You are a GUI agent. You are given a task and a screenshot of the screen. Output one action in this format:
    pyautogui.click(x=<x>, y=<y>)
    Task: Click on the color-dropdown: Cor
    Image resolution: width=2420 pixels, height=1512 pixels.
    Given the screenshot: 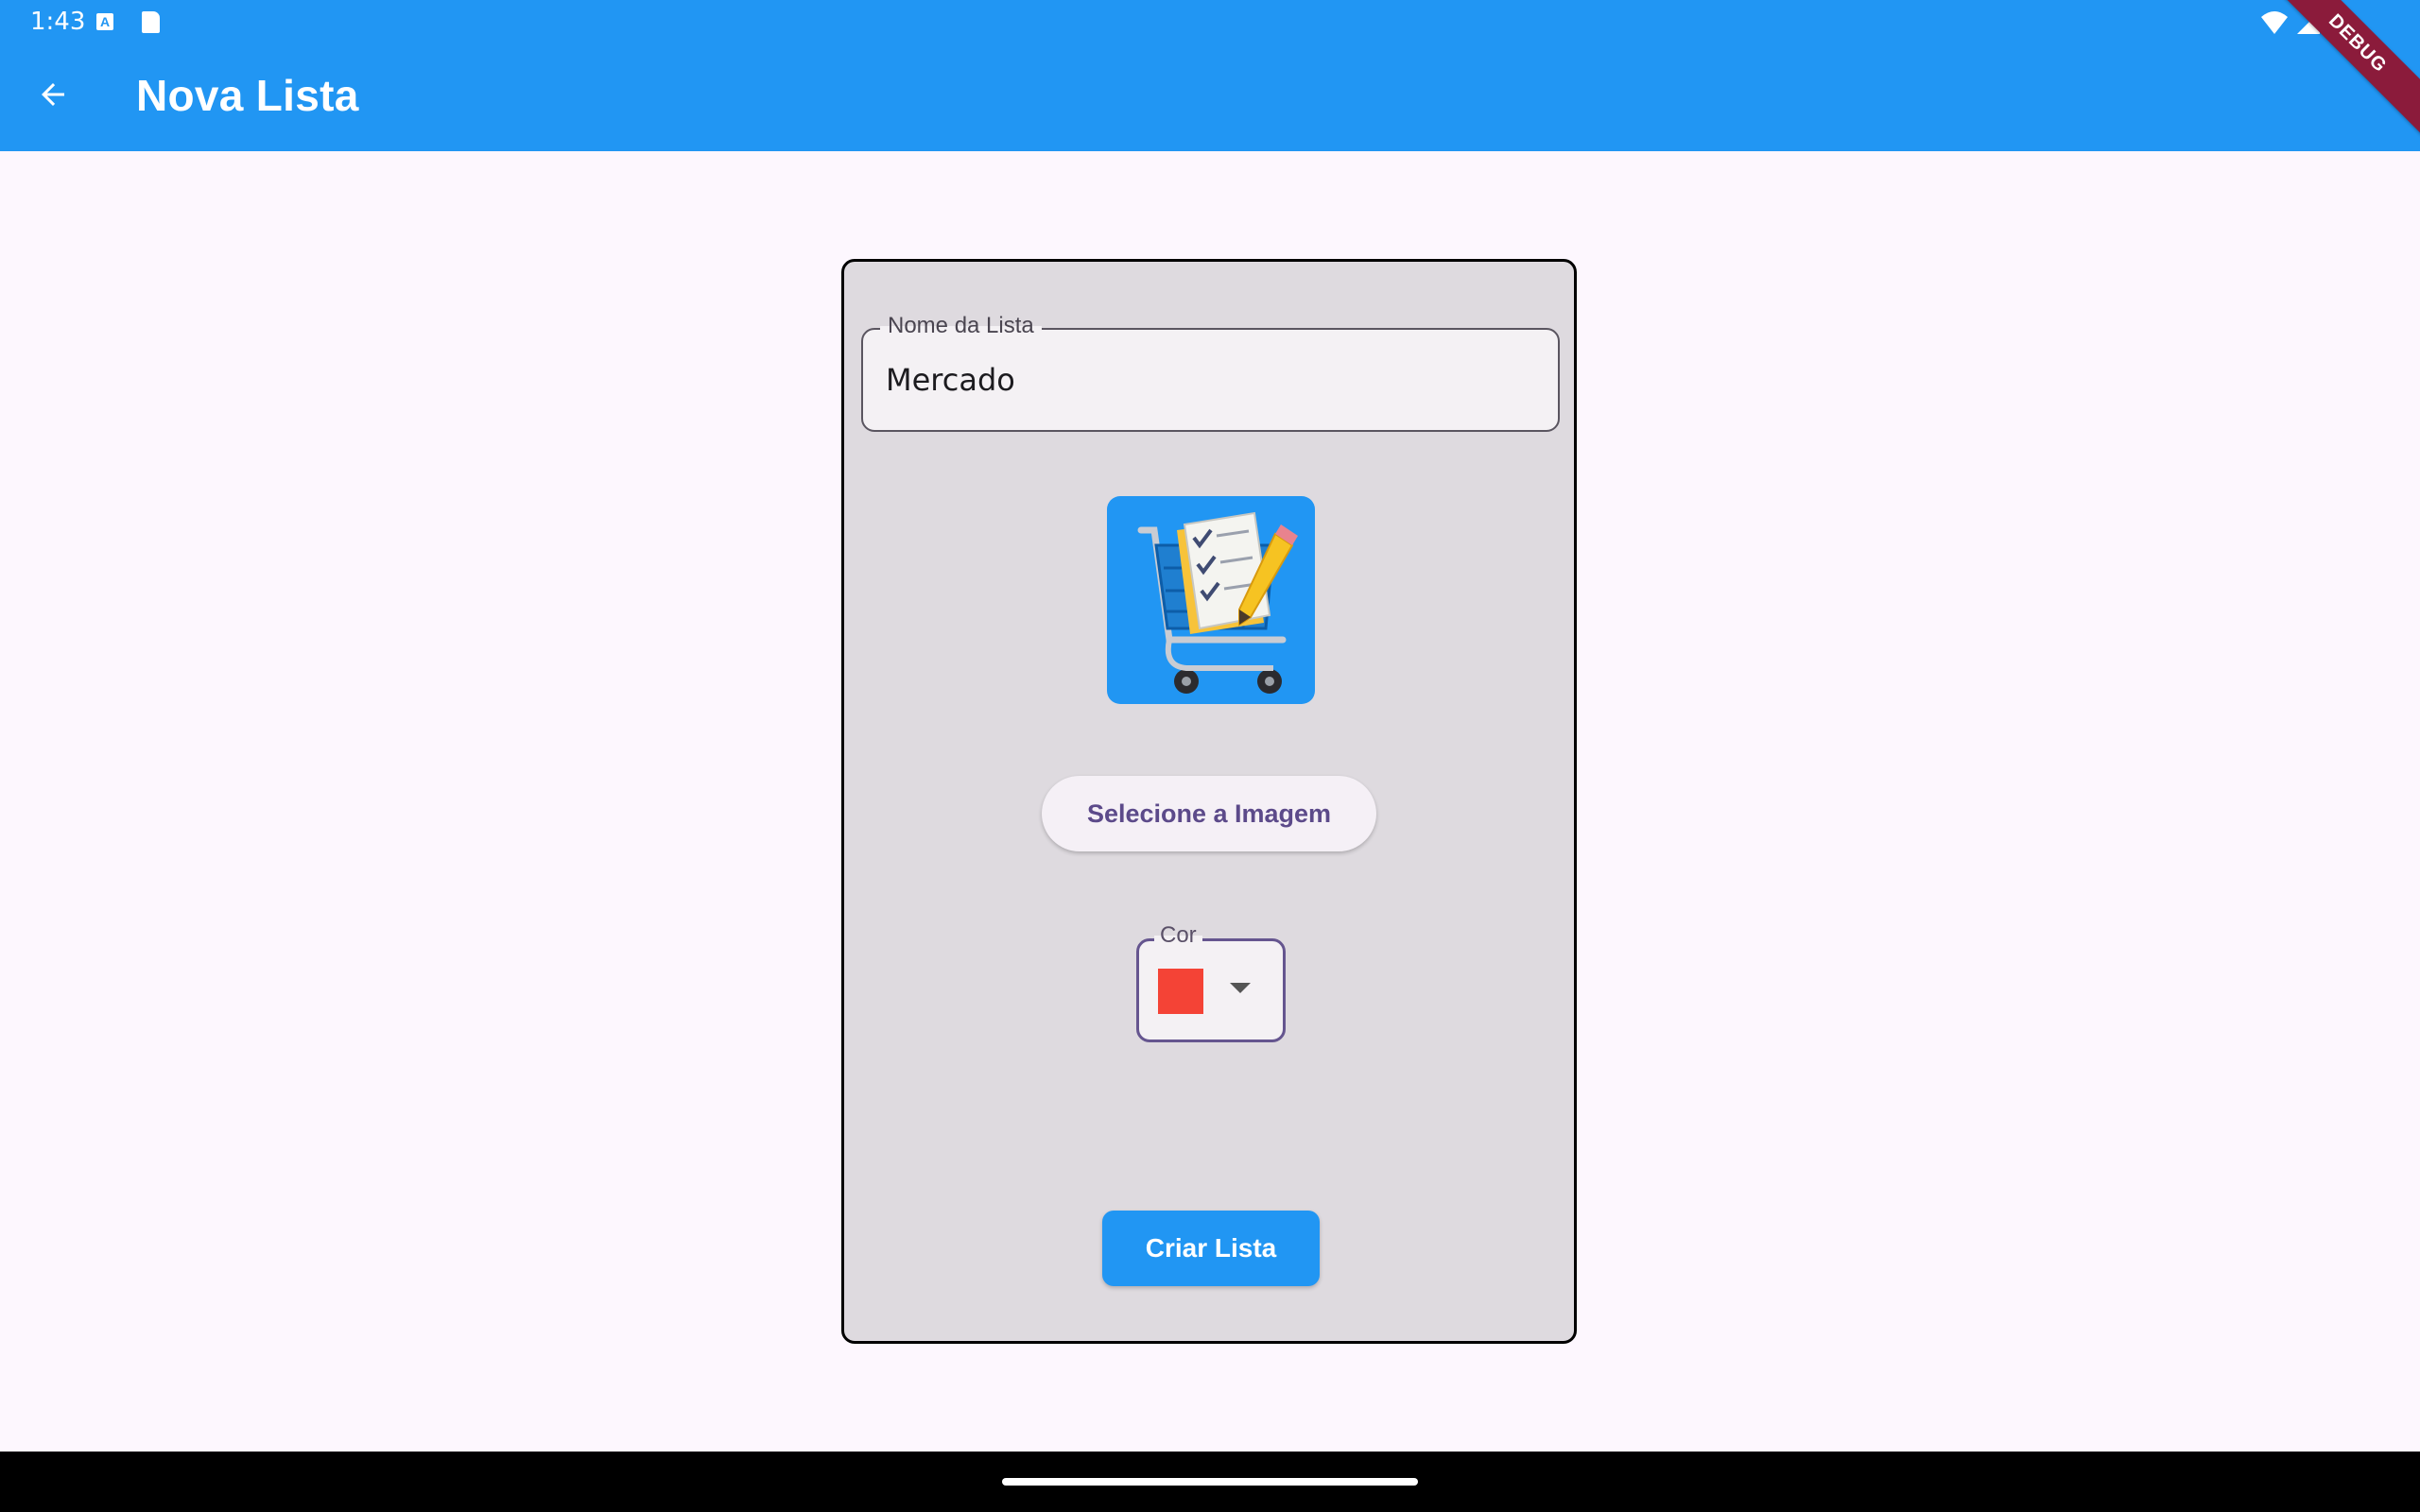 What is the action you would take?
    pyautogui.click(x=1211, y=982)
    